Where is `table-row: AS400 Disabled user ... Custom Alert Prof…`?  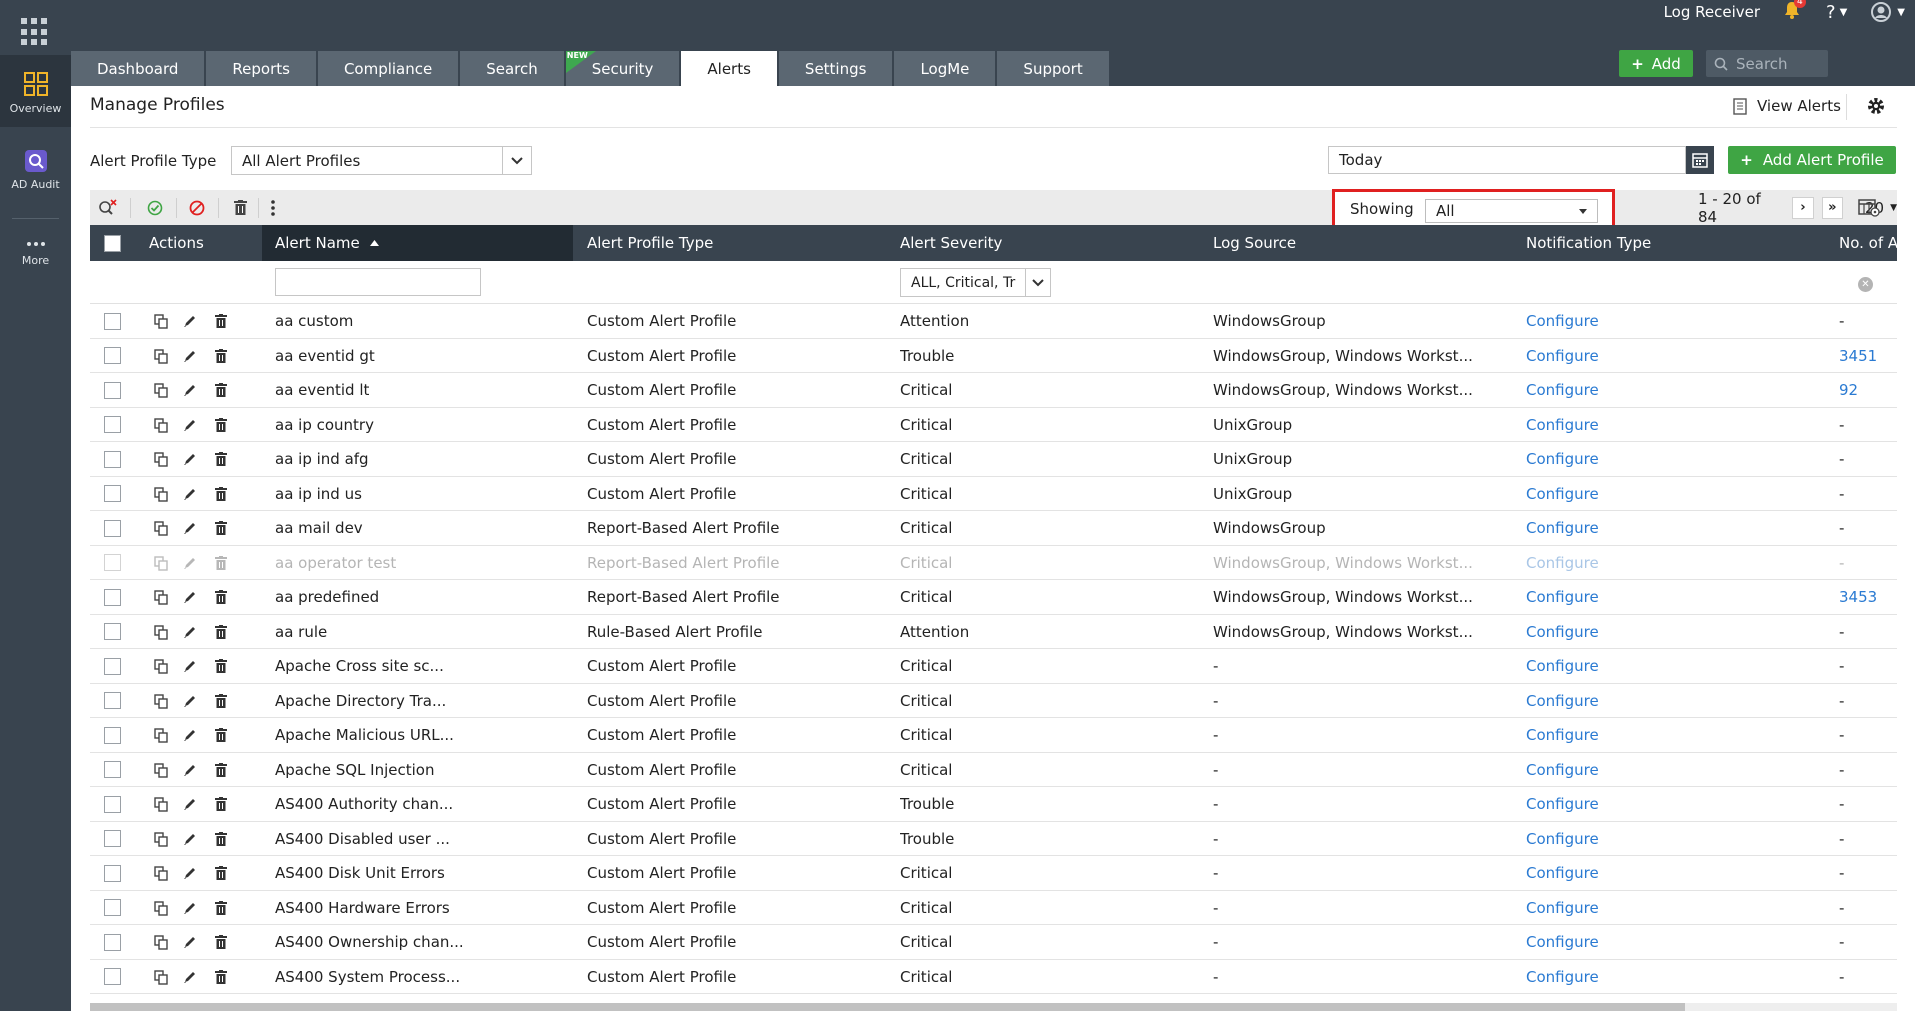
table-row: AS400 Disabled user ... Custom Alert Prof… is located at coordinates (993, 839).